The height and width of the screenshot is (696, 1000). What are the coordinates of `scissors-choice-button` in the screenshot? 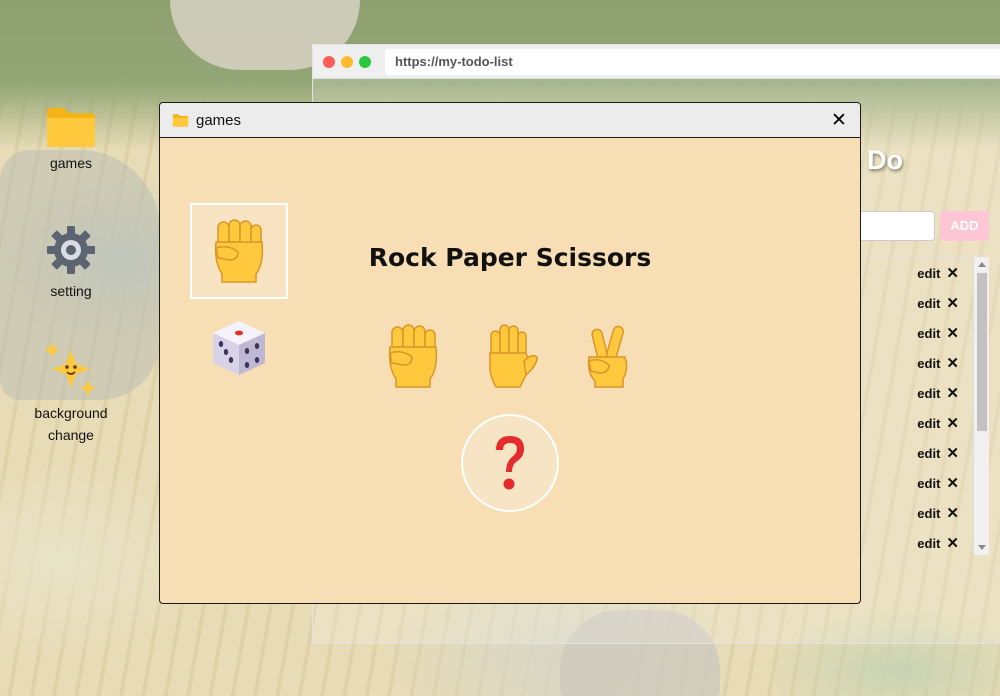 It's located at (607, 356).